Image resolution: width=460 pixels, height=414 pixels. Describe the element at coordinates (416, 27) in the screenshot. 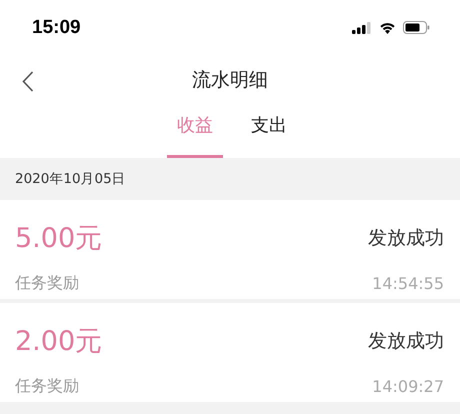

I see `battery-icon` at that location.